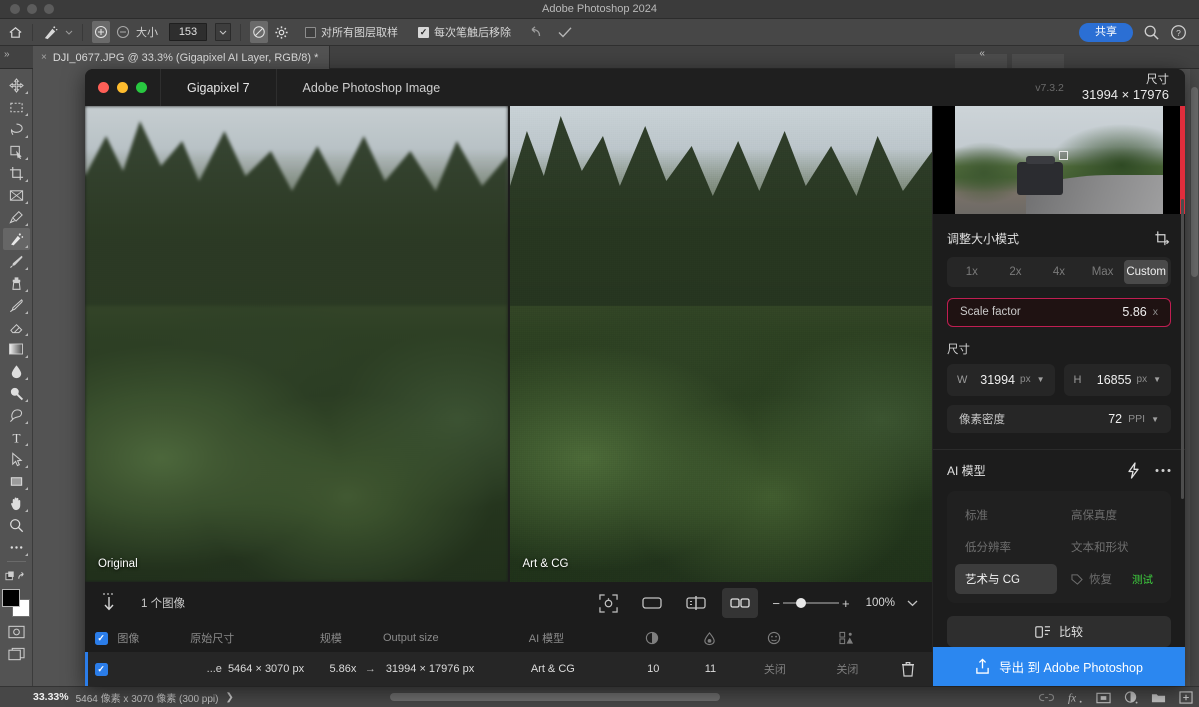  I want to click on thumbnail-region-marker, so click(1063, 156).